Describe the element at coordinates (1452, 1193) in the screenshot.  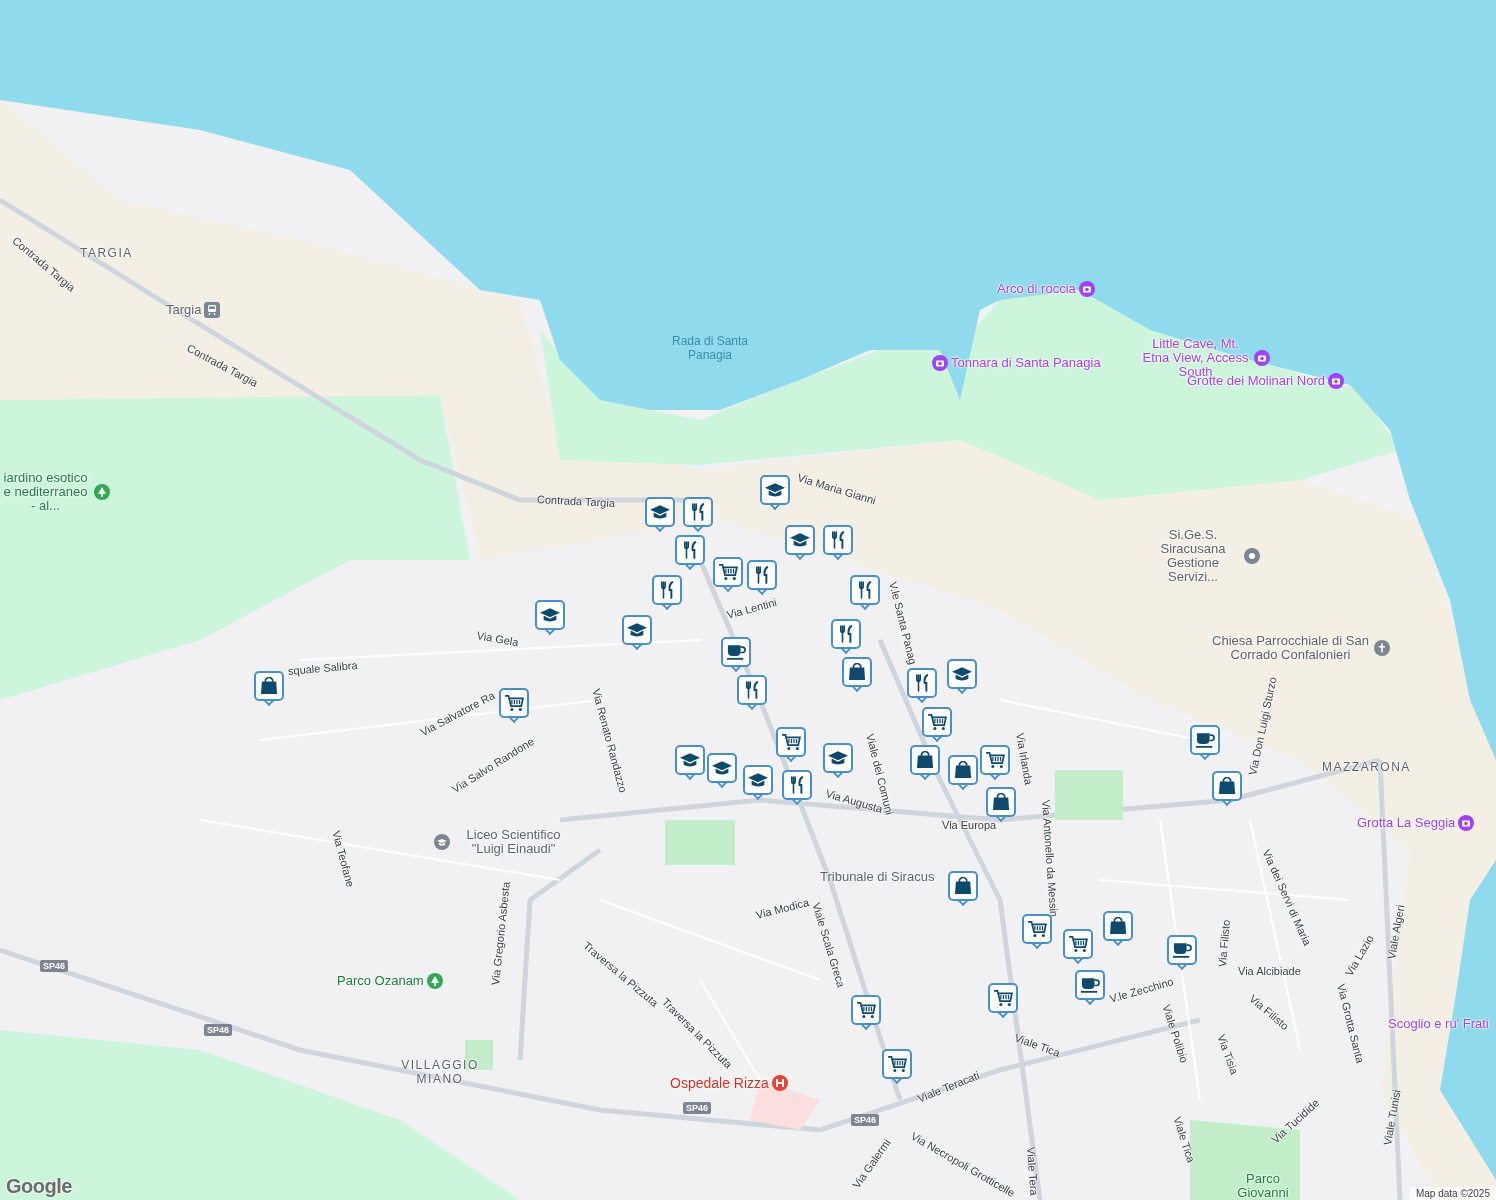
I see `map-attribution: Map data ©2025` at that location.